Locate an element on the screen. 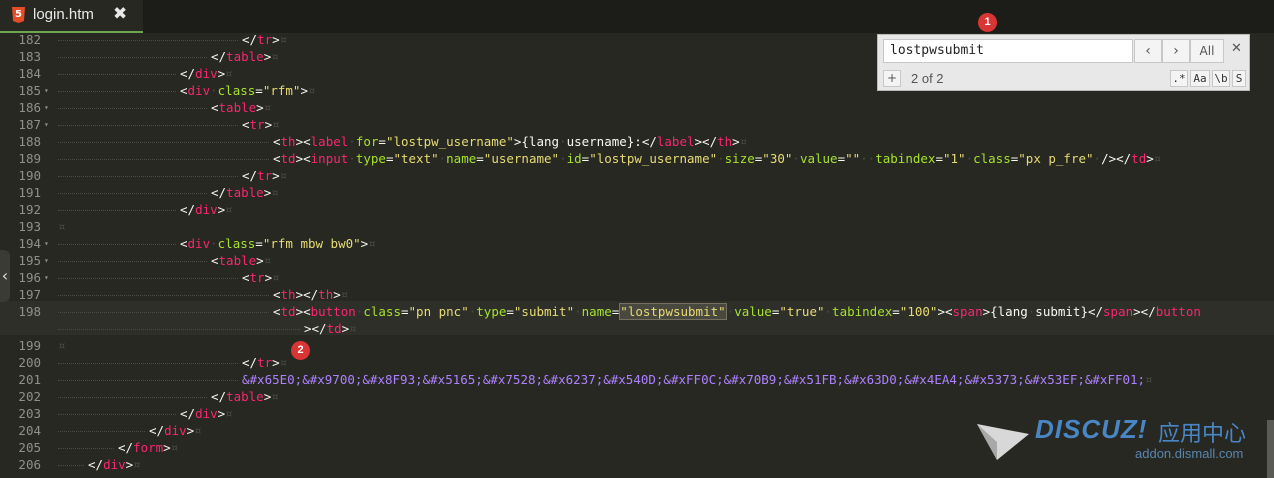  code-token: th is located at coordinates (288, 294).